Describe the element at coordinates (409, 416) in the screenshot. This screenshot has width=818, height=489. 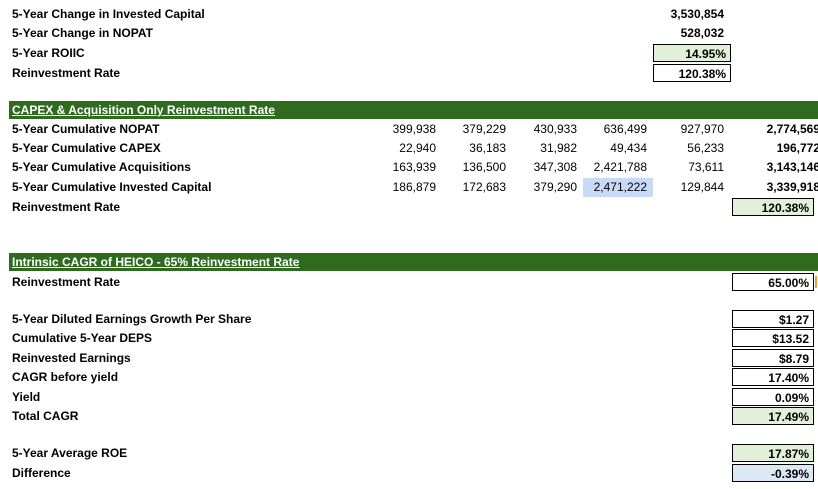
I see `row-total-cagr: Total CAGR 17.49%` at that location.